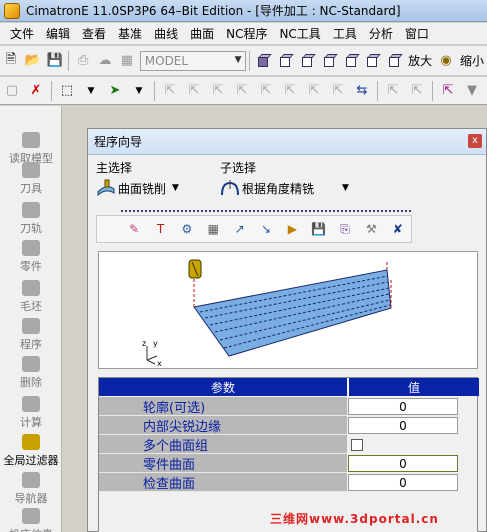  I want to click on export-icon: ↗, so click(239, 229).